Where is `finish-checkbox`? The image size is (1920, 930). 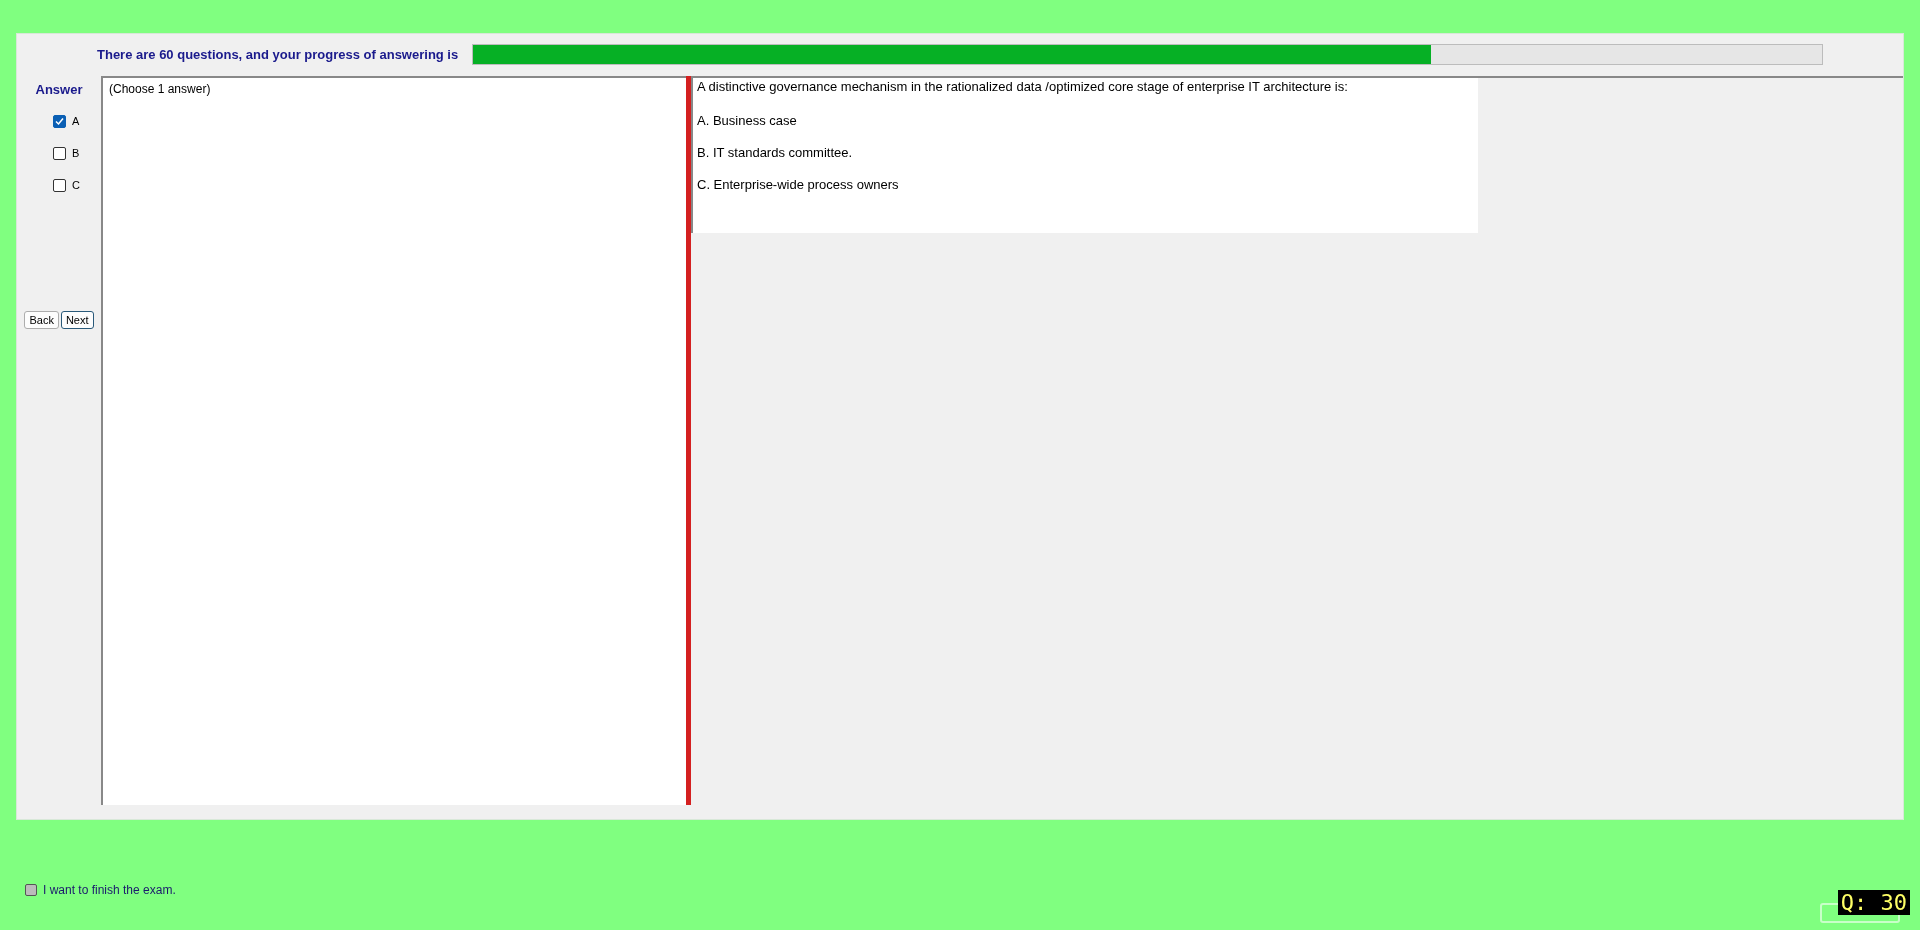
finish-checkbox is located at coordinates (31, 890).